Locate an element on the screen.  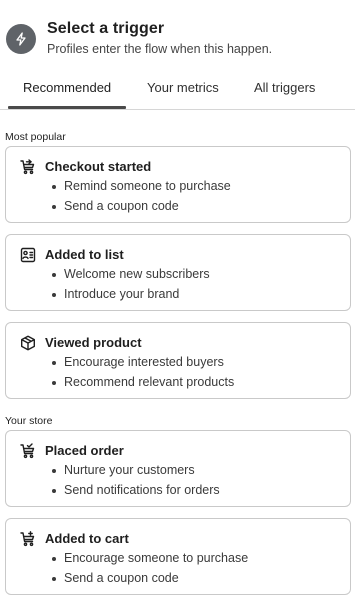
active-tab-indicator is located at coordinates (67, 107).